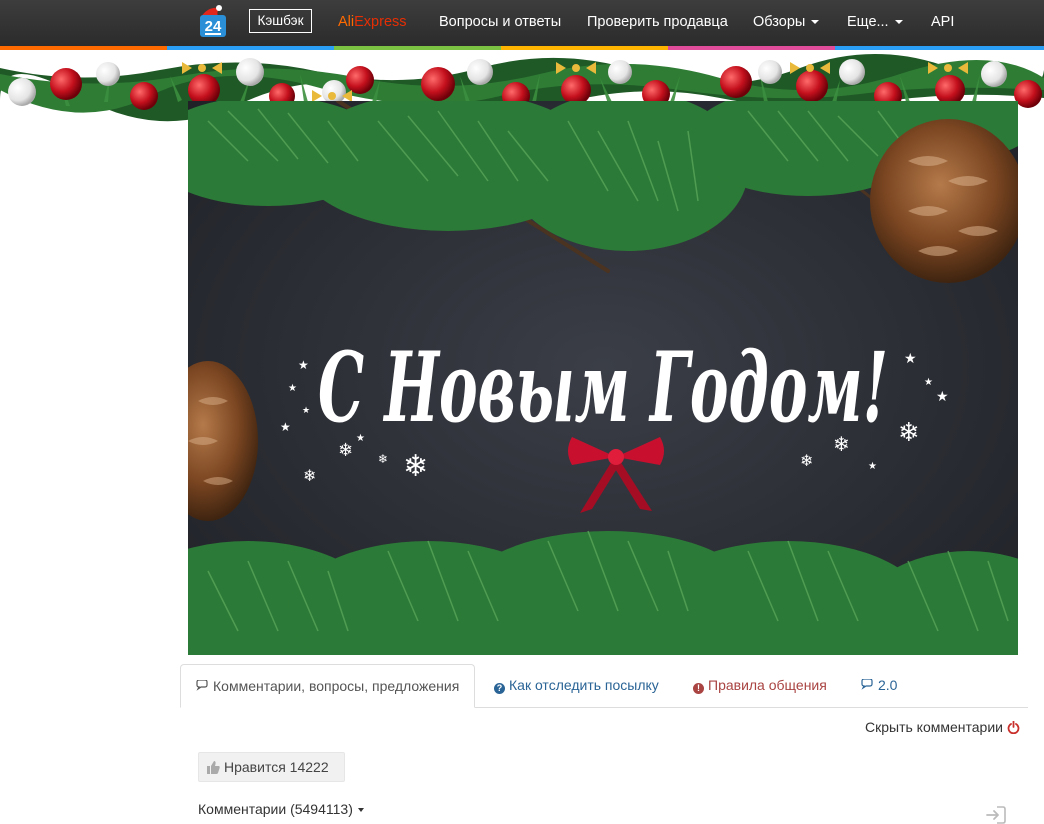  Describe the element at coordinates (309, 767) in the screenshot. I see `like-count: 14222` at that location.